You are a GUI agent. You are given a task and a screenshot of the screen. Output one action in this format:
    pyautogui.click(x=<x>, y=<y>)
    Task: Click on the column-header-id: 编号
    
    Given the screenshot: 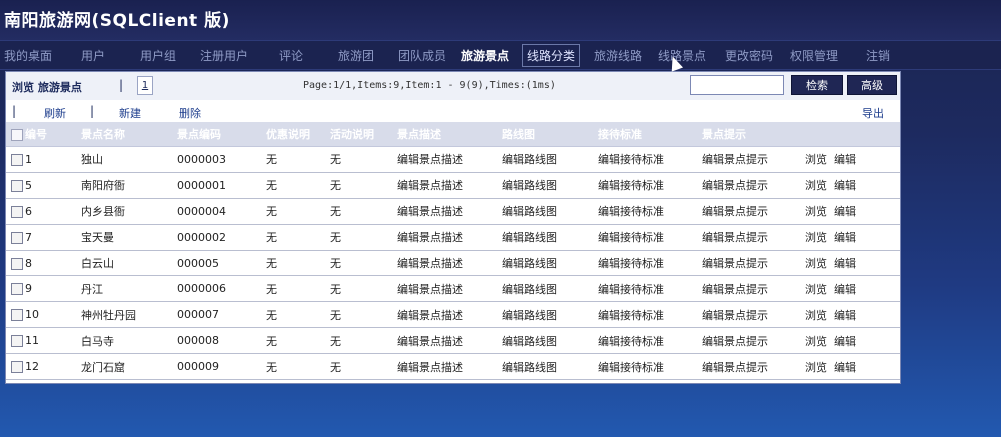 What is the action you would take?
    pyautogui.click(x=41, y=134)
    